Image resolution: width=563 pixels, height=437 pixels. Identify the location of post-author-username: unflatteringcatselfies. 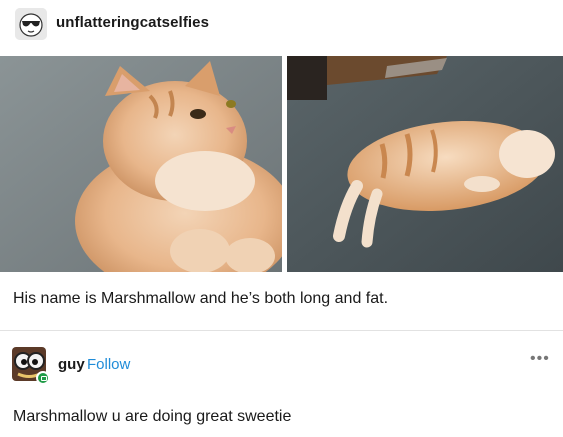
(132, 22).